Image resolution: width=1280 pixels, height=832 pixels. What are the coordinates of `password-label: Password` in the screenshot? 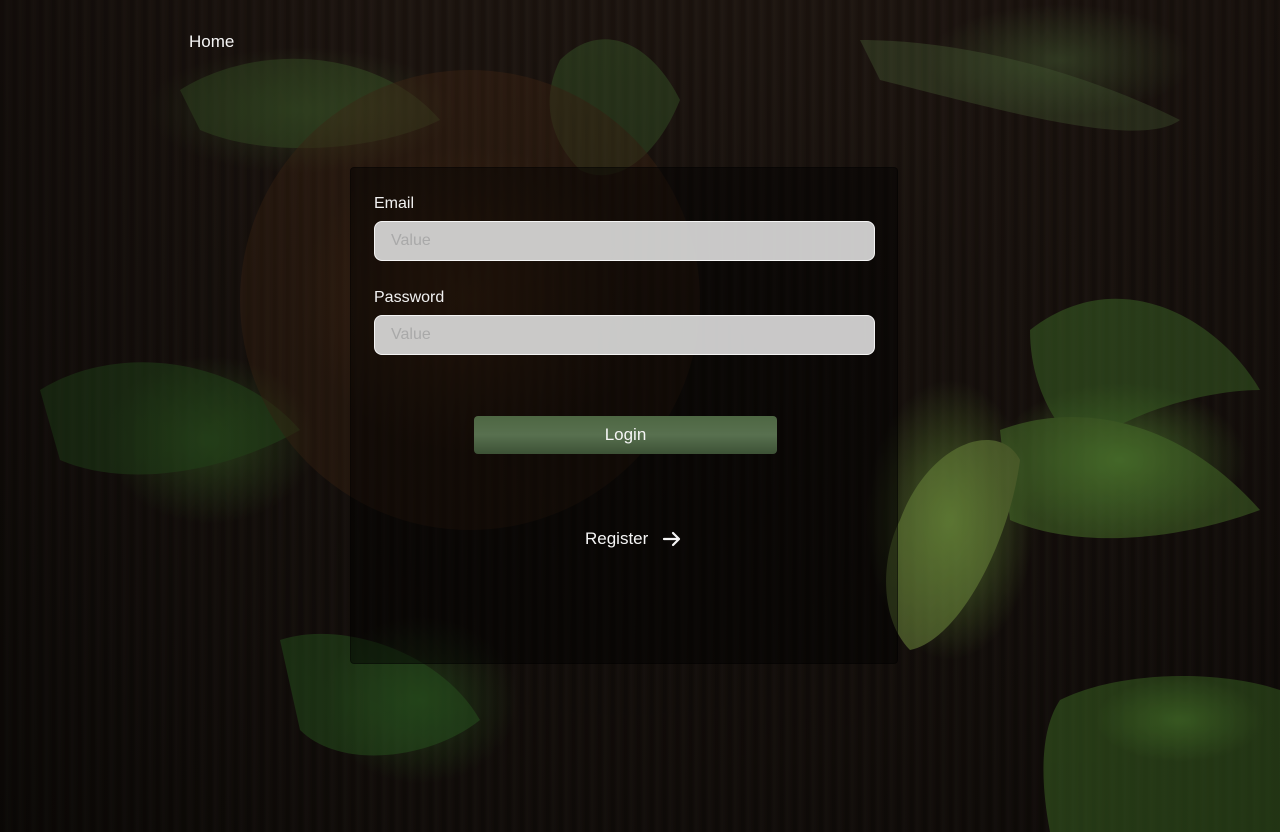 It's located at (409, 297).